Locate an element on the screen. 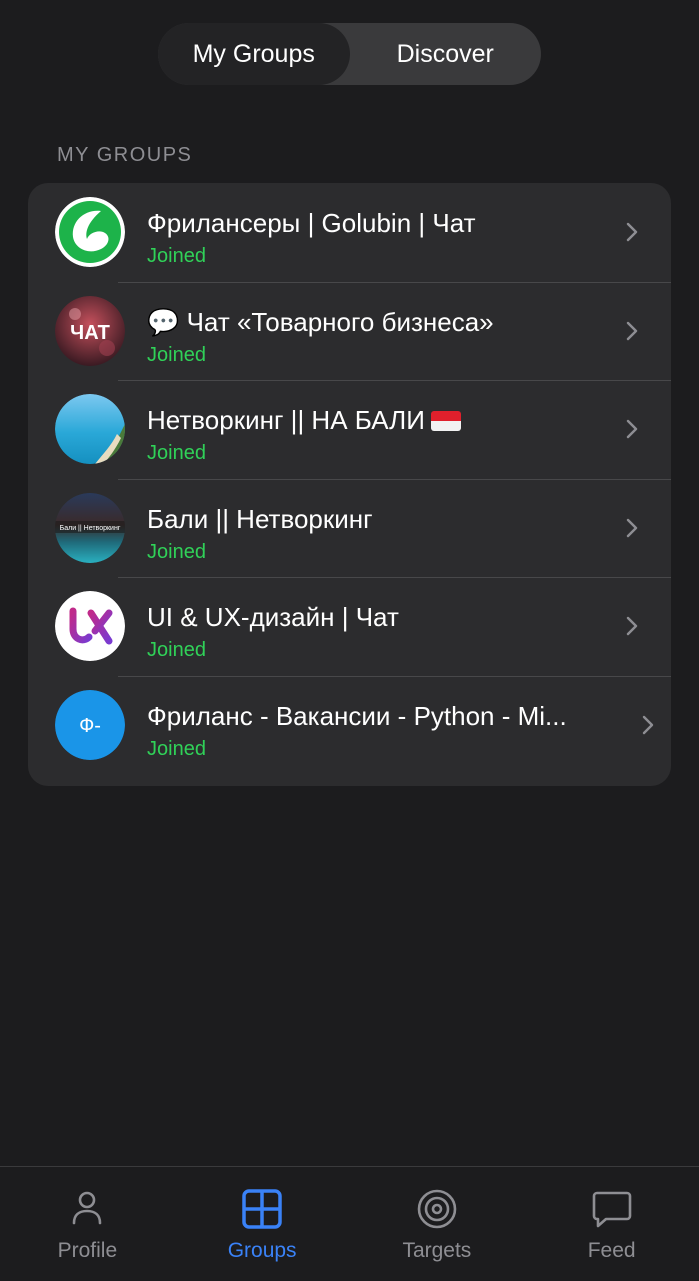 The image size is (699, 1281). tab-profile: Profile is located at coordinates (87, 1224).